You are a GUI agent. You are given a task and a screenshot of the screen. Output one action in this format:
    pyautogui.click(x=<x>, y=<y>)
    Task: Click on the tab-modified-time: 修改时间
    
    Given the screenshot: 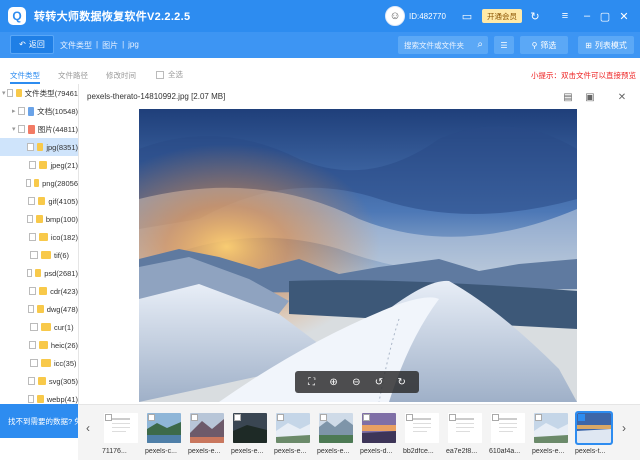 What is the action you would take?
    pyautogui.click(x=121, y=75)
    